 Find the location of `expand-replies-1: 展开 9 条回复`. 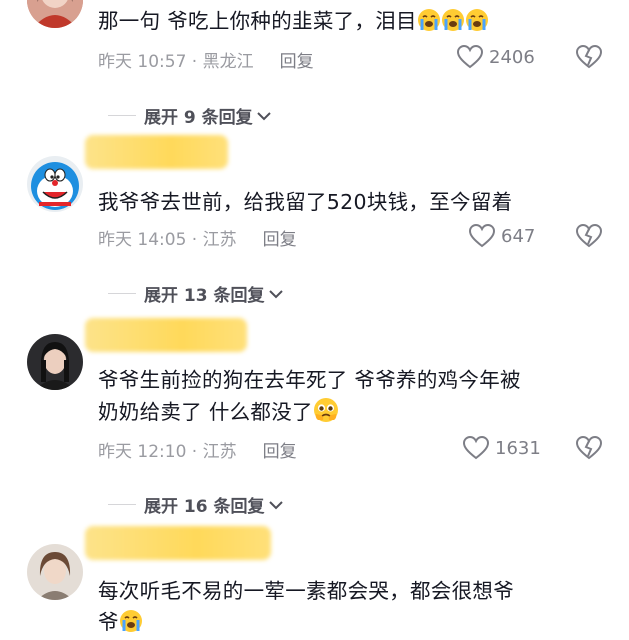

expand-replies-1: 展开 9 条回复 is located at coordinates (189, 115).